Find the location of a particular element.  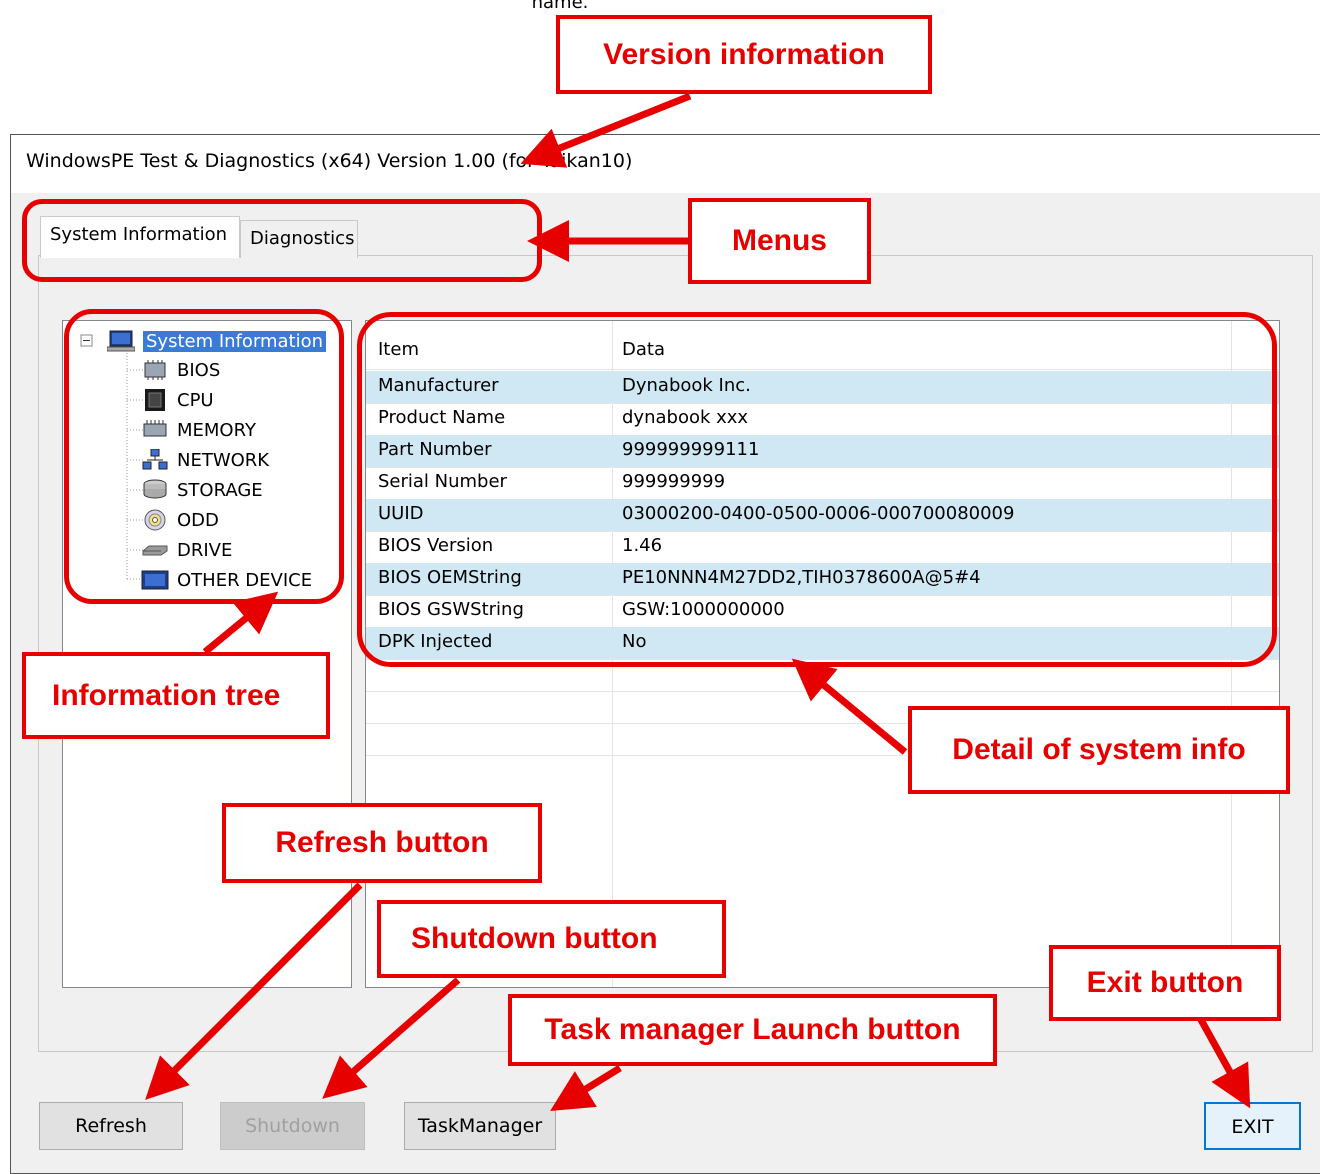

task-manager-button: TaskManager is located at coordinates (480, 1126).